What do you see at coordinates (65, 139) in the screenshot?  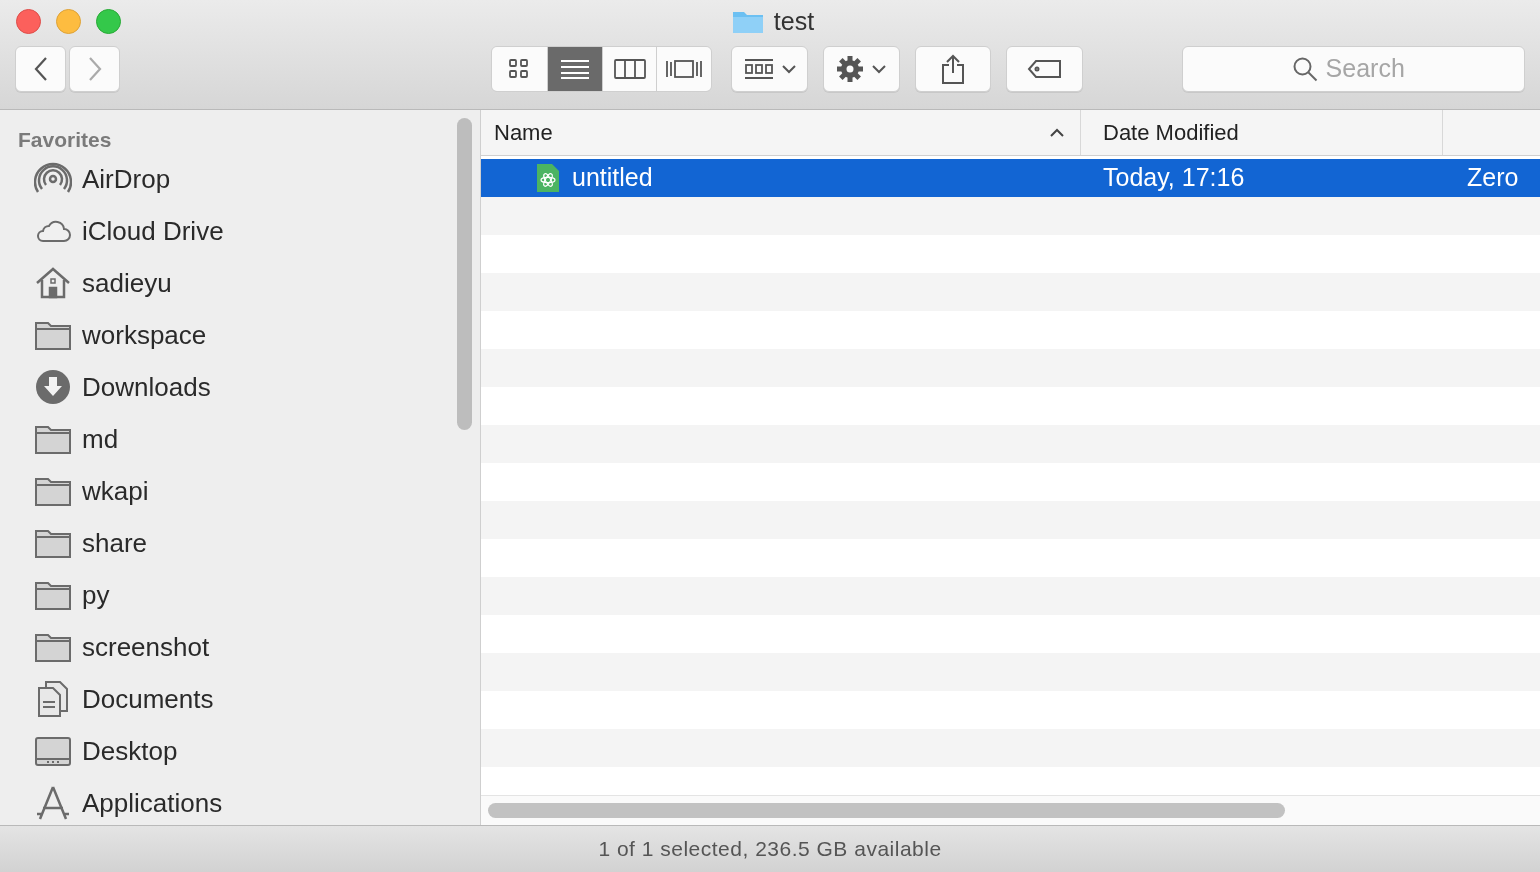 I see `section-heading: Favorites` at bounding box center [65, 139].